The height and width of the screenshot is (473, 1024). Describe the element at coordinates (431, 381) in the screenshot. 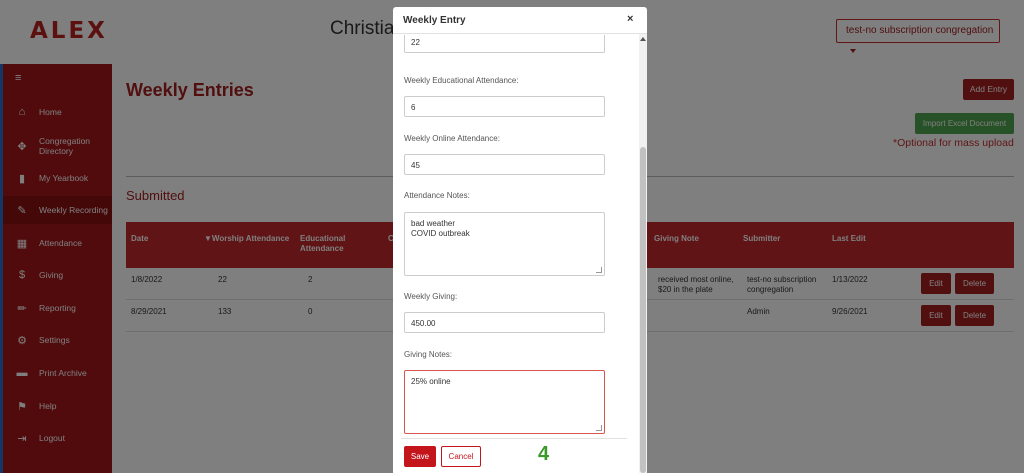

I see `giving-notes-line: 25% online` at that location.